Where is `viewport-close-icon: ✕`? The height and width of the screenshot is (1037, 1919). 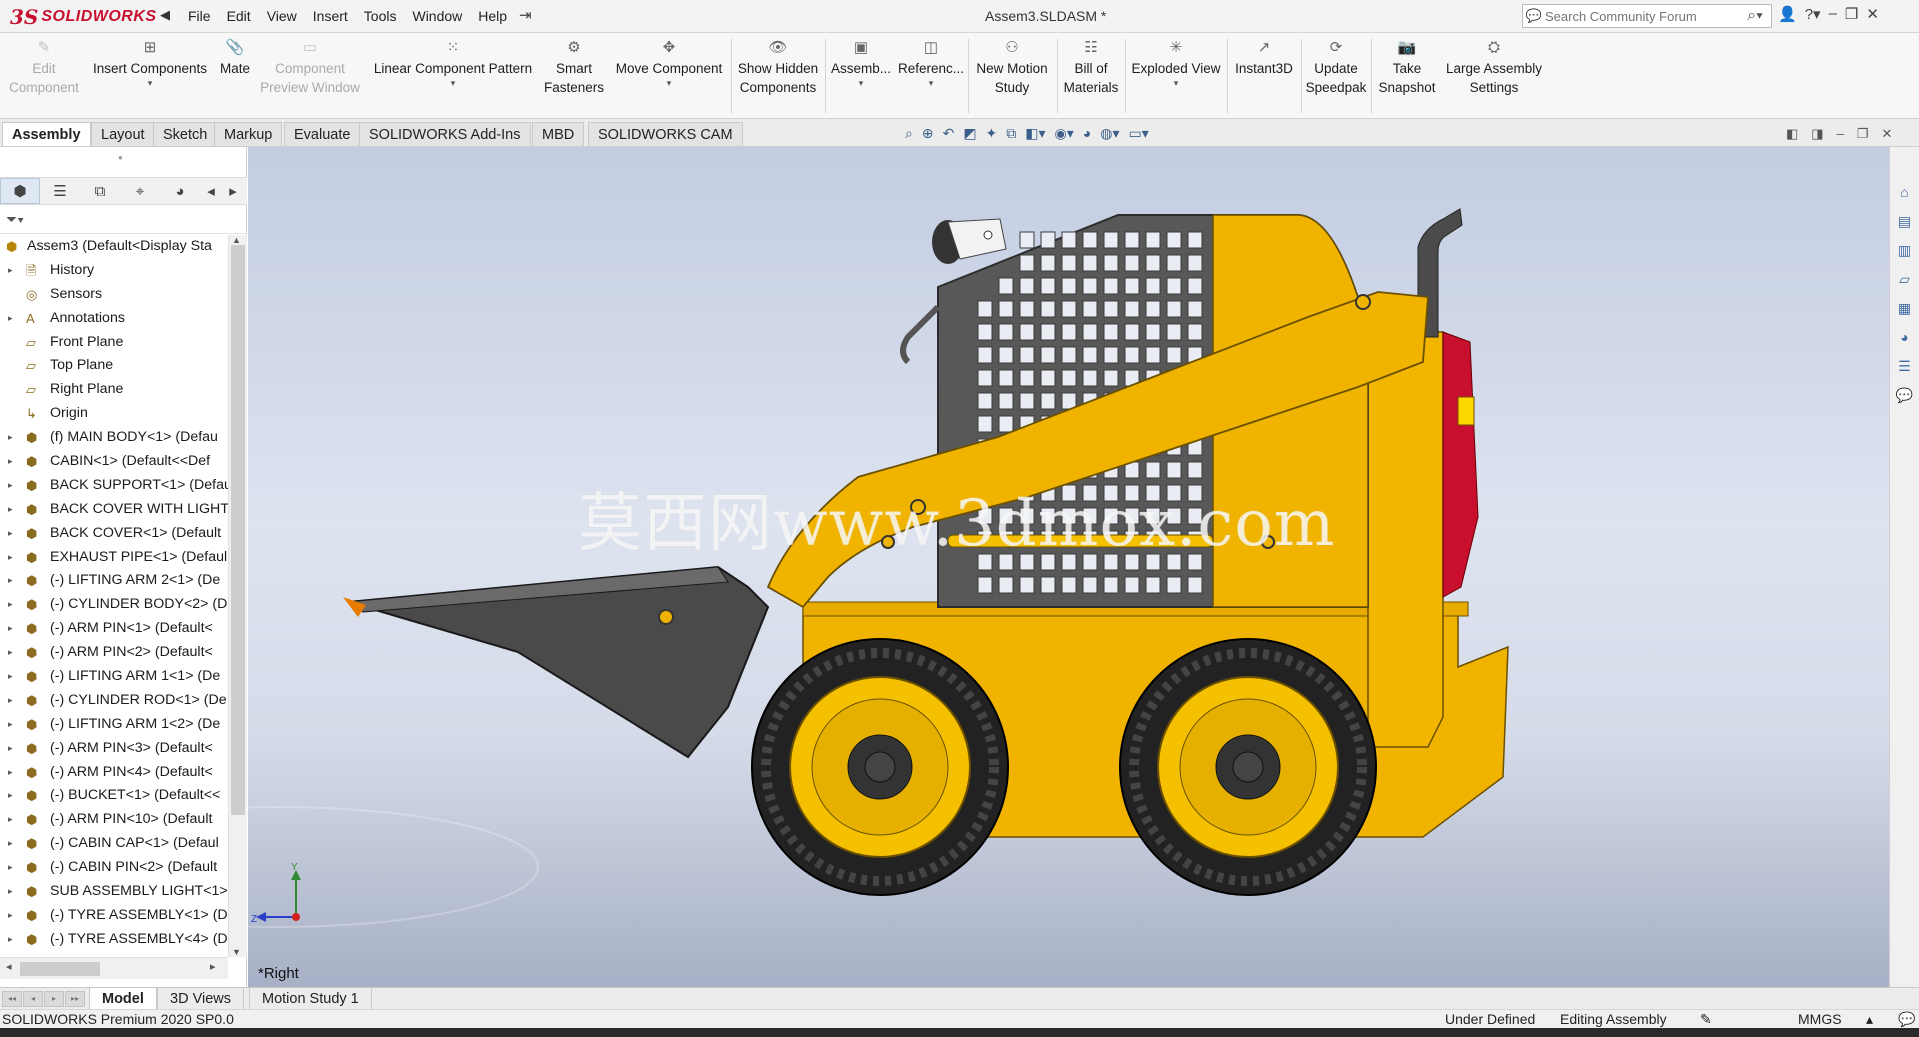
viewport-close-icon: ✕ is located at coordinates (1886, 134).